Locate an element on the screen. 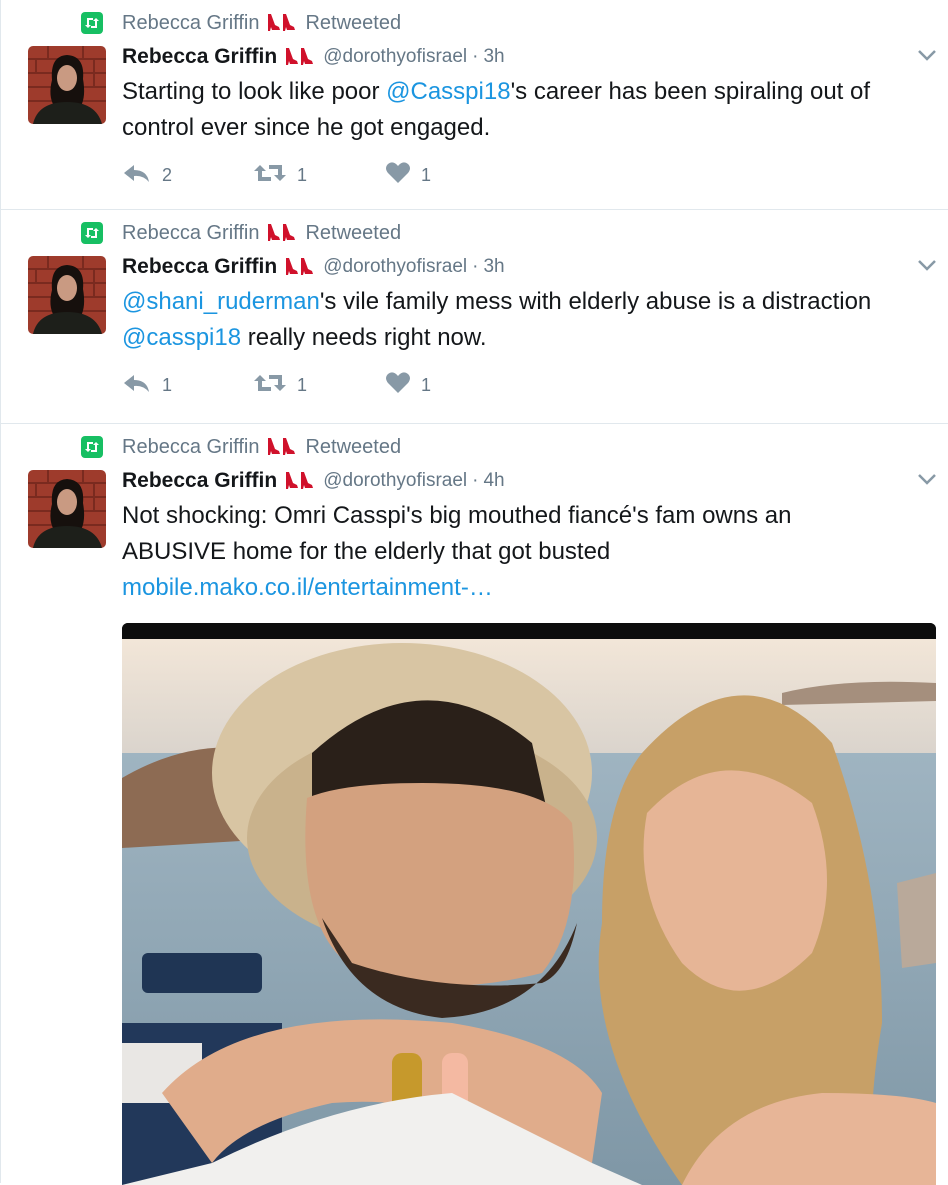 The height and width of the screenshot is (1185, 948). reply-button: 2 is located at coordinates (187, 175).